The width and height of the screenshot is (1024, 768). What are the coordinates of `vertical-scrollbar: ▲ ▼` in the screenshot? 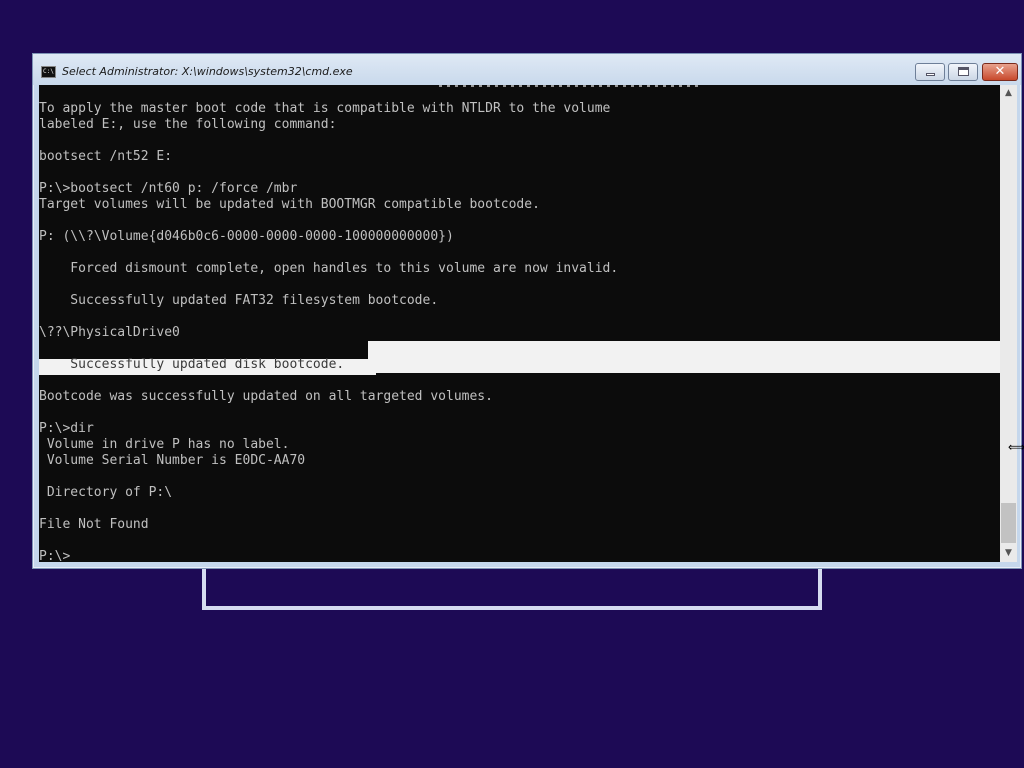 It's located at (1008, 323).